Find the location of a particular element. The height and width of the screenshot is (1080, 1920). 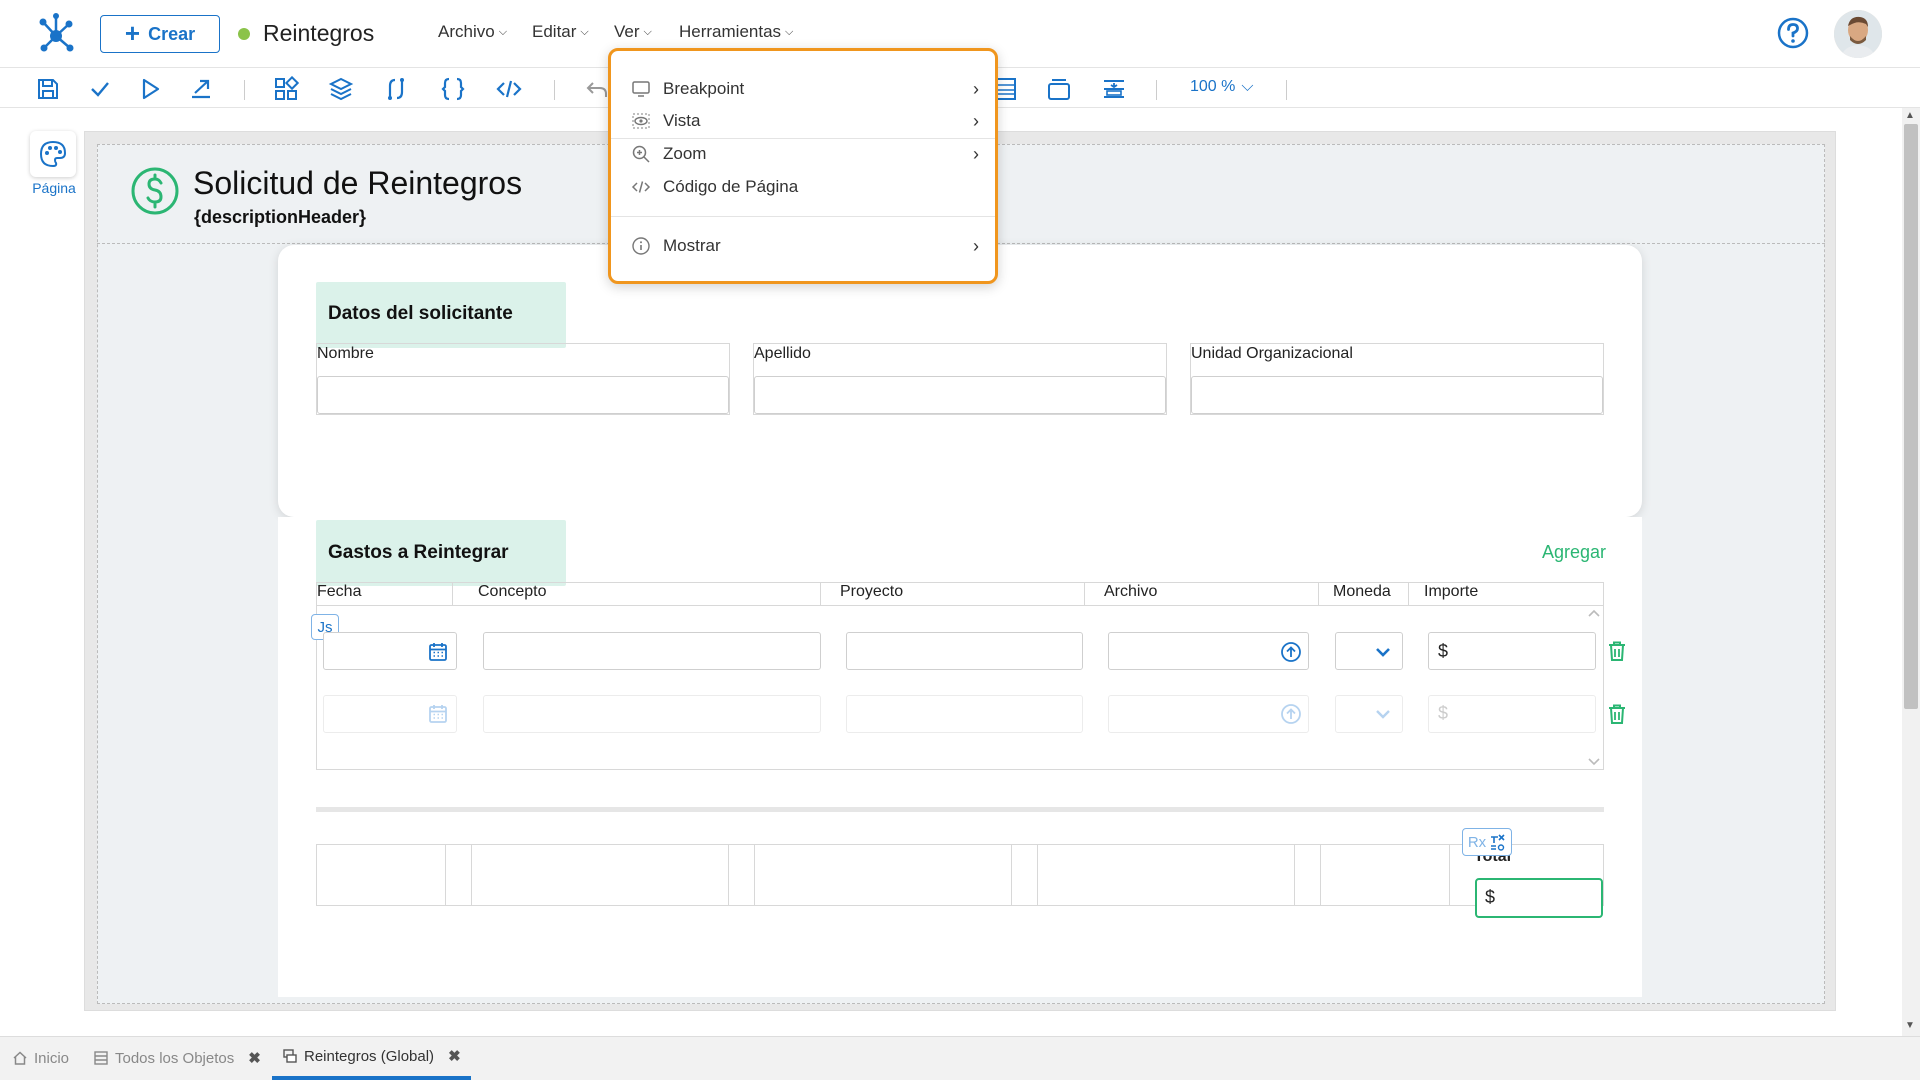

rx-badge-label: Rx is located at coordinates (1477, 842).